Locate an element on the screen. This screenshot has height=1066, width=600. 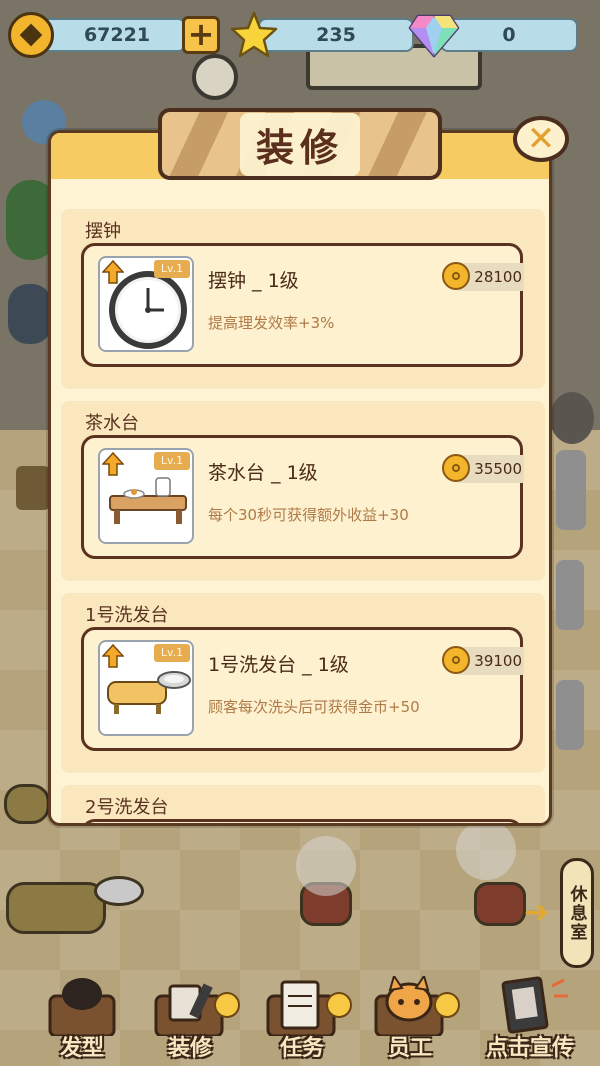
item-description: 提高理发效率+3% is located at coordinates (271, 323).